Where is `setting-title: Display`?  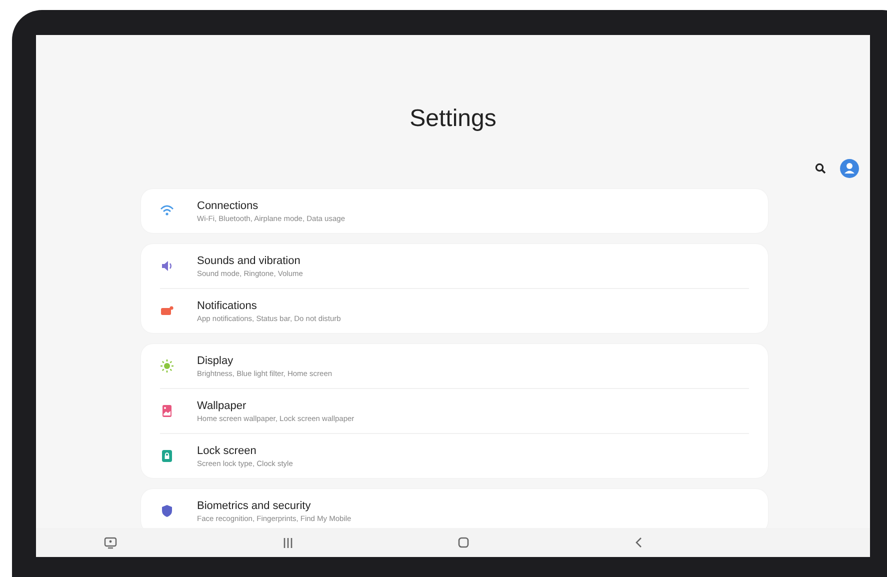 setting-title: Display is located at coordinates (264, 361).